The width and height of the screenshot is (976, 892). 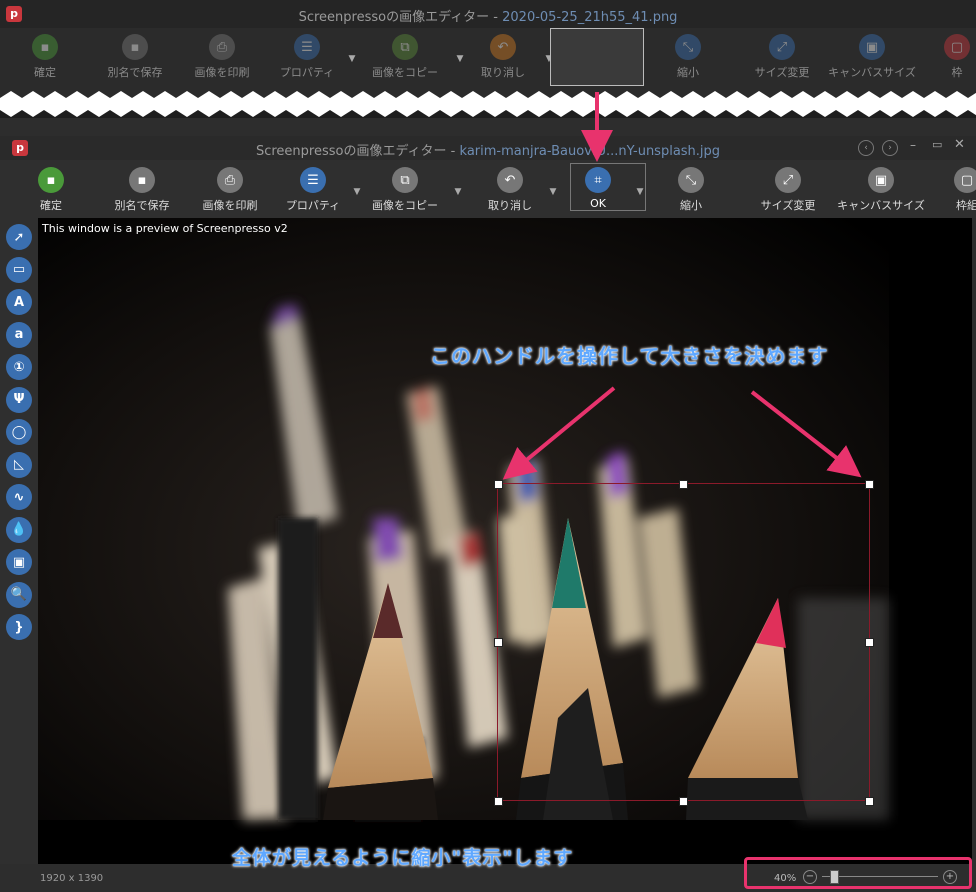 I want to click on arrow-to-left-handle, so click(x=559, y=433).